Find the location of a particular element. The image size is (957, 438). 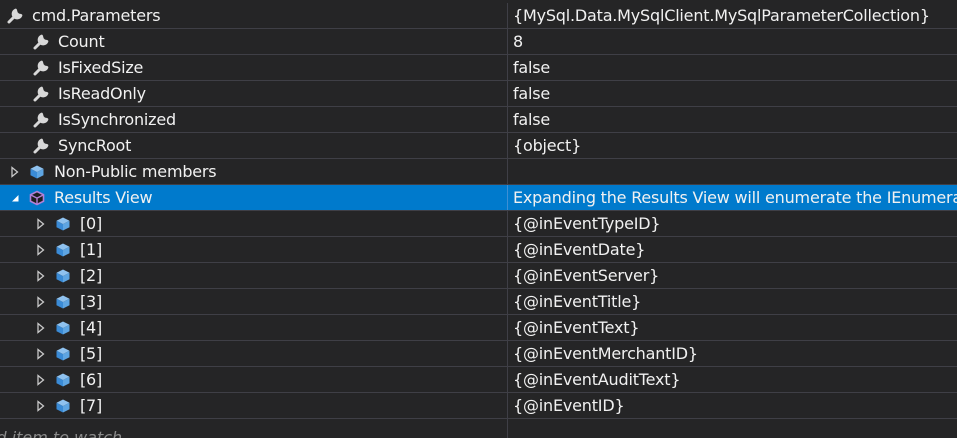

watch-row-item-5: [5] {@inEventMerchantID} is located at coordinates (478, 354).